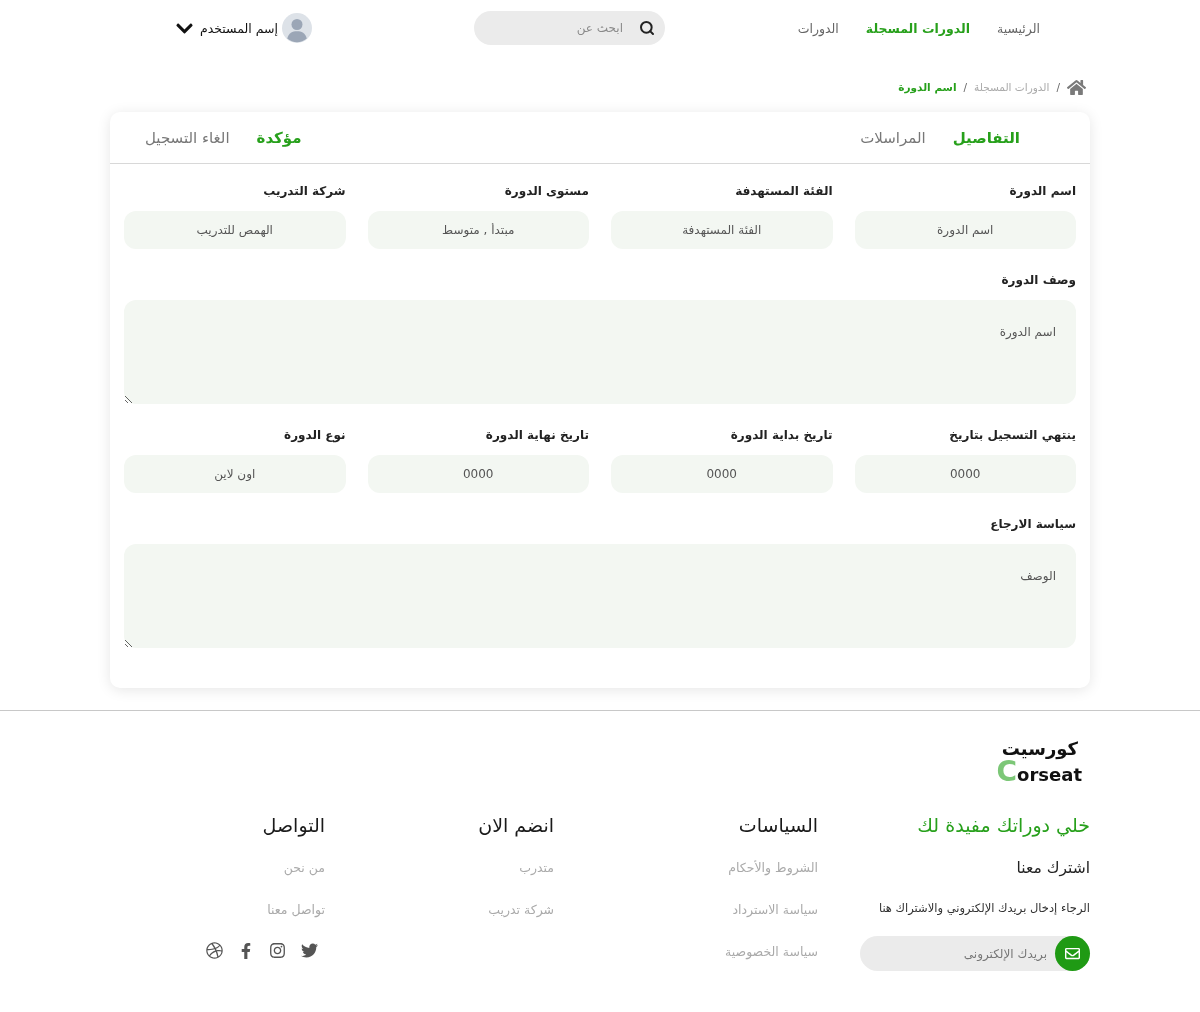 The width and height of the screenshot is (1200, 1012). I want to click on text-field: الفئة المستهدفة, so click(722, 230).